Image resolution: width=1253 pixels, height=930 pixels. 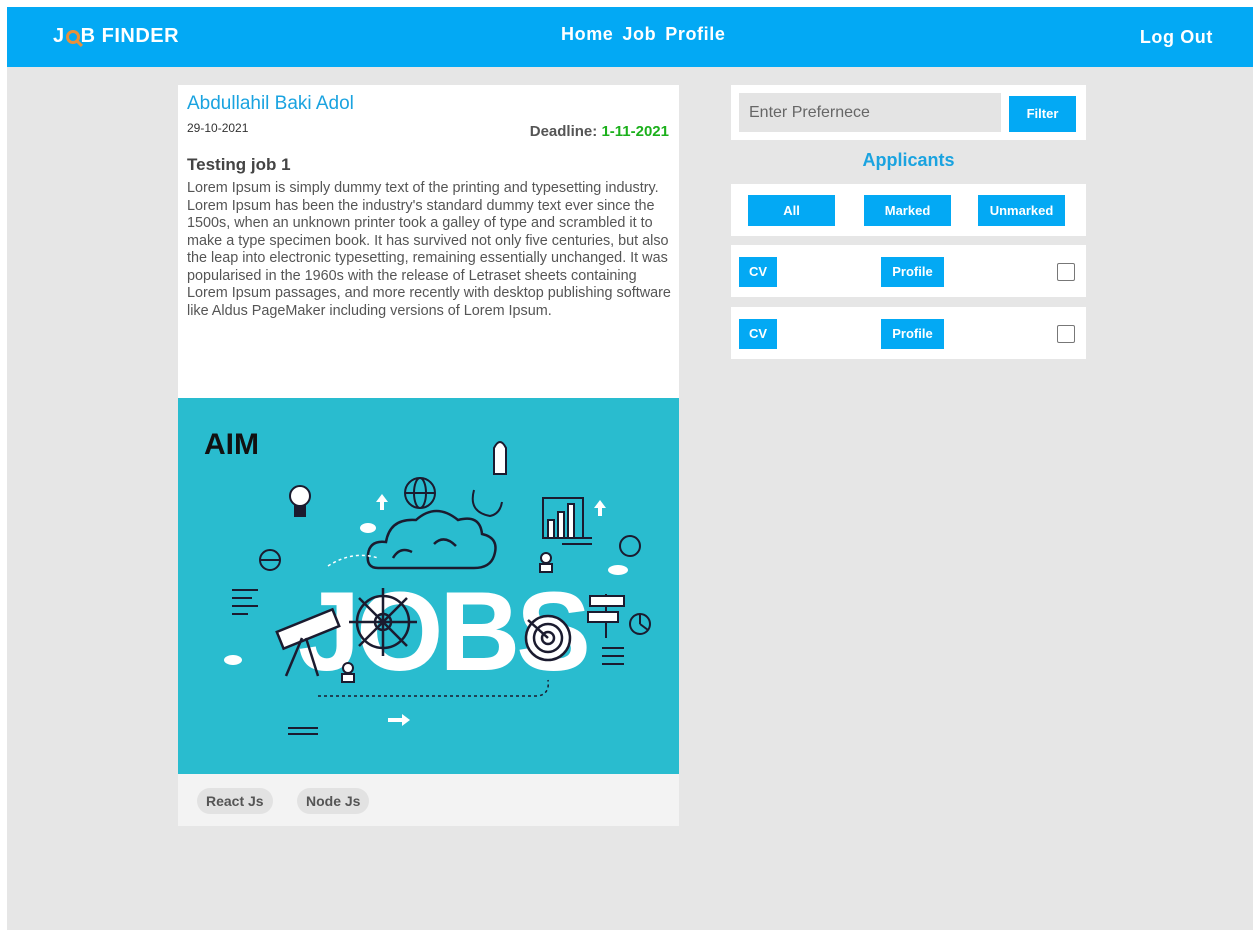 I want to click on tab-all-button: All, so click(x=791, y=210).